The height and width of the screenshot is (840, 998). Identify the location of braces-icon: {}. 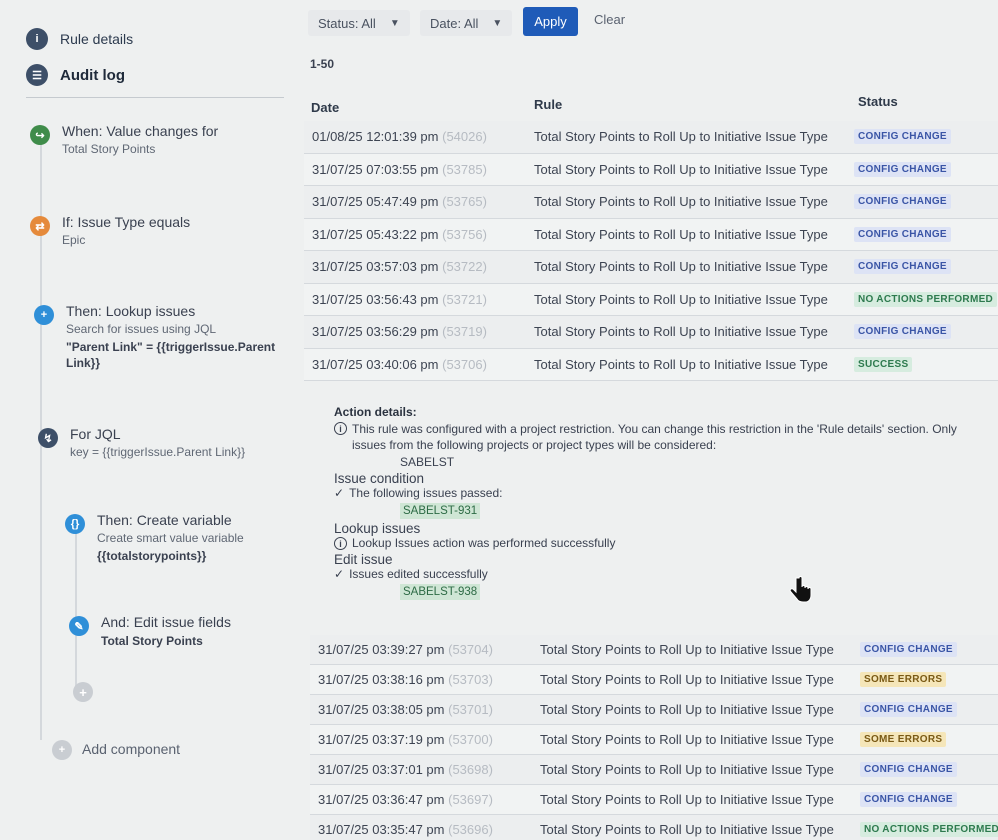
(75, 524).